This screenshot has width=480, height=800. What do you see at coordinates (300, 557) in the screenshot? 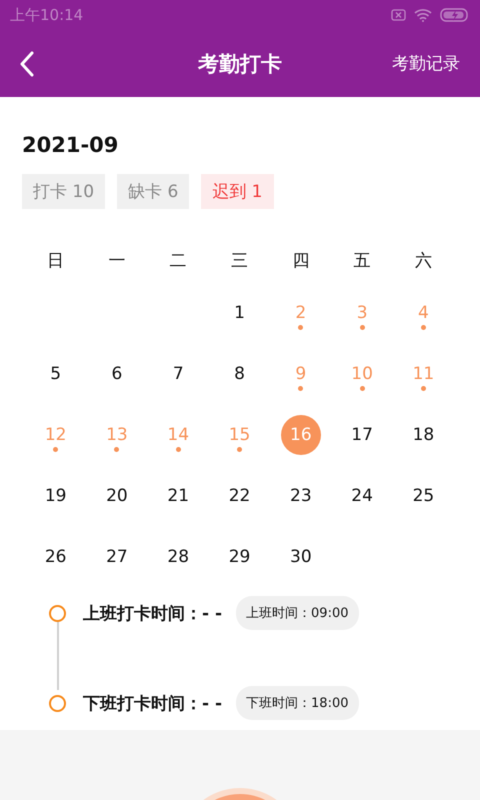
I see `calendar-day: 30` at bounding box center [300, 557].